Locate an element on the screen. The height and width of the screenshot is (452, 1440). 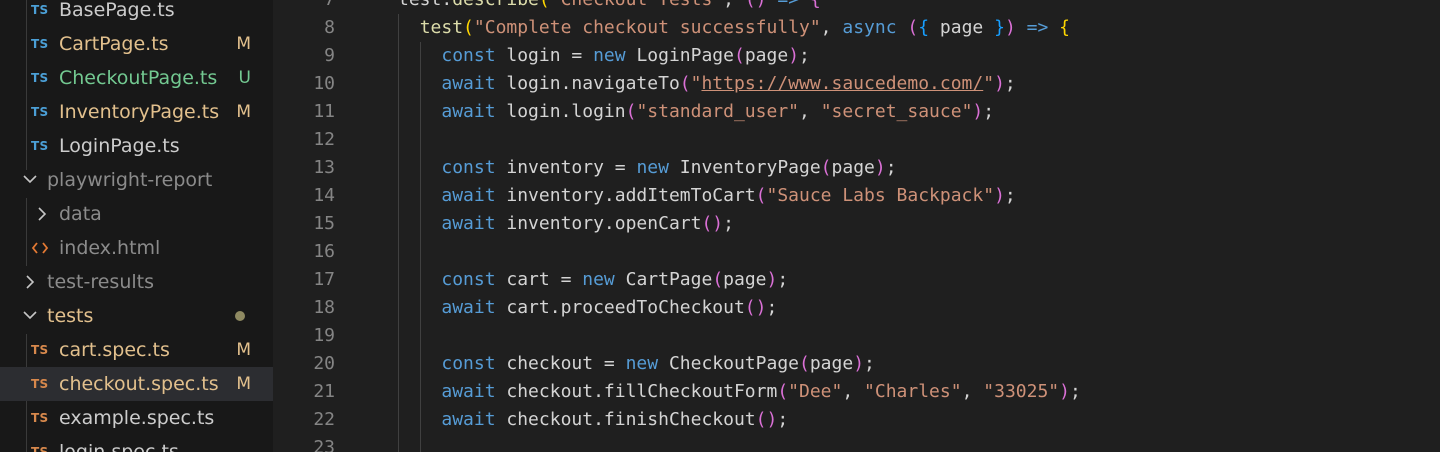
line-number: 13 is located at coordinates (324, 167).